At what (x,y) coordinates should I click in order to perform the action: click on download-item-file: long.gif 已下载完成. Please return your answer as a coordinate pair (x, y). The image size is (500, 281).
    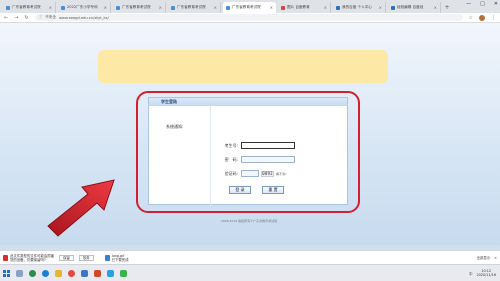
    Looking at the image, I should click on (116, 258).